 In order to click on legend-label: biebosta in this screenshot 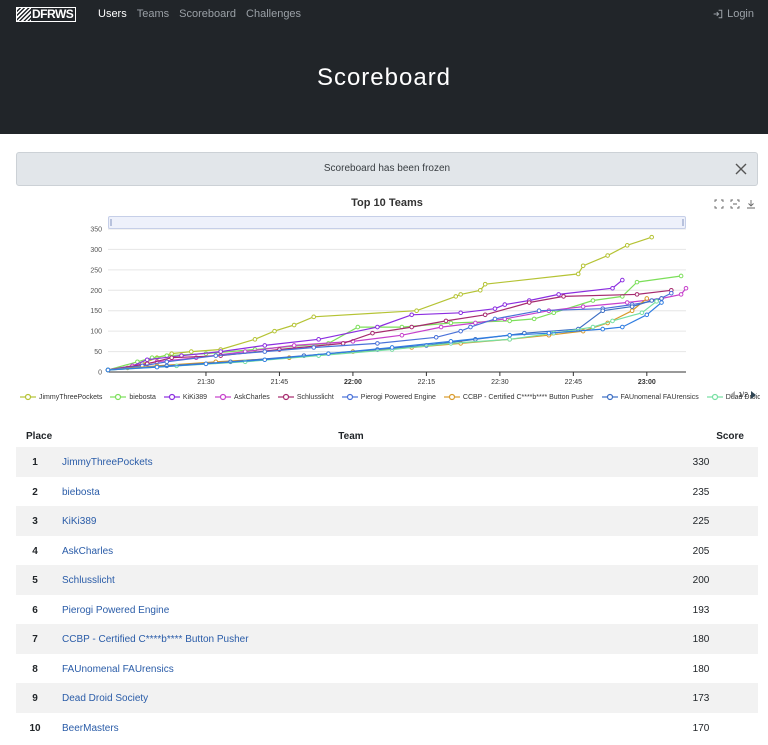, I will do `click(142, 397)`.